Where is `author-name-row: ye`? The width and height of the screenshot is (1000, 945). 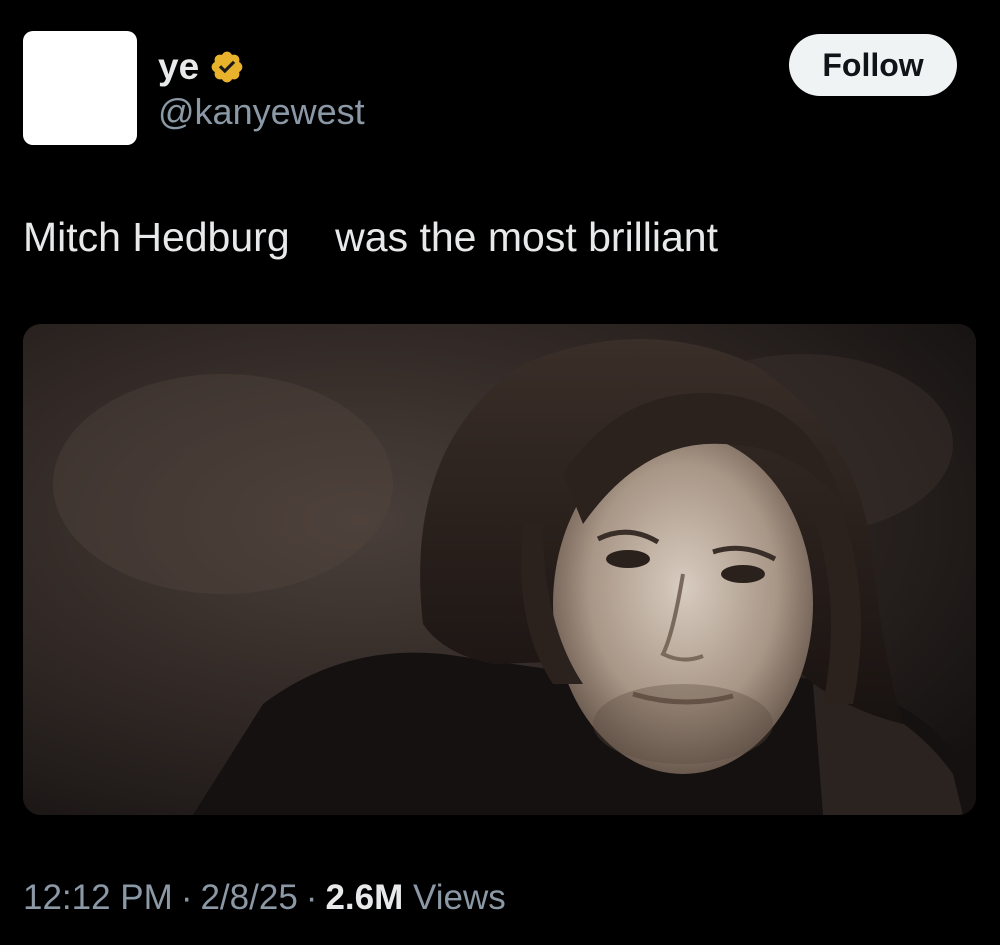
author-name-row: ye is located at coordinates (201, 67).